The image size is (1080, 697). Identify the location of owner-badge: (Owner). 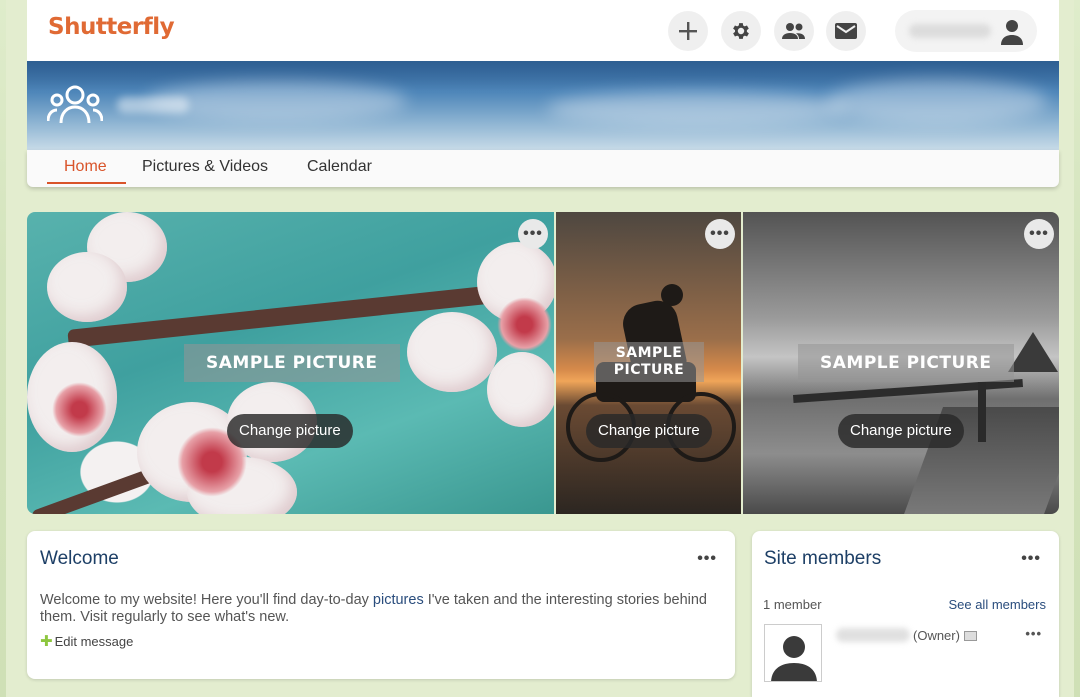
(945, 635).